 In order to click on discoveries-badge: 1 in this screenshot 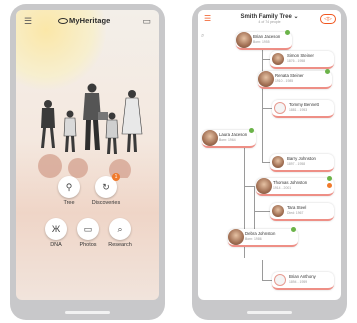, I will do `click(116, 177)`.